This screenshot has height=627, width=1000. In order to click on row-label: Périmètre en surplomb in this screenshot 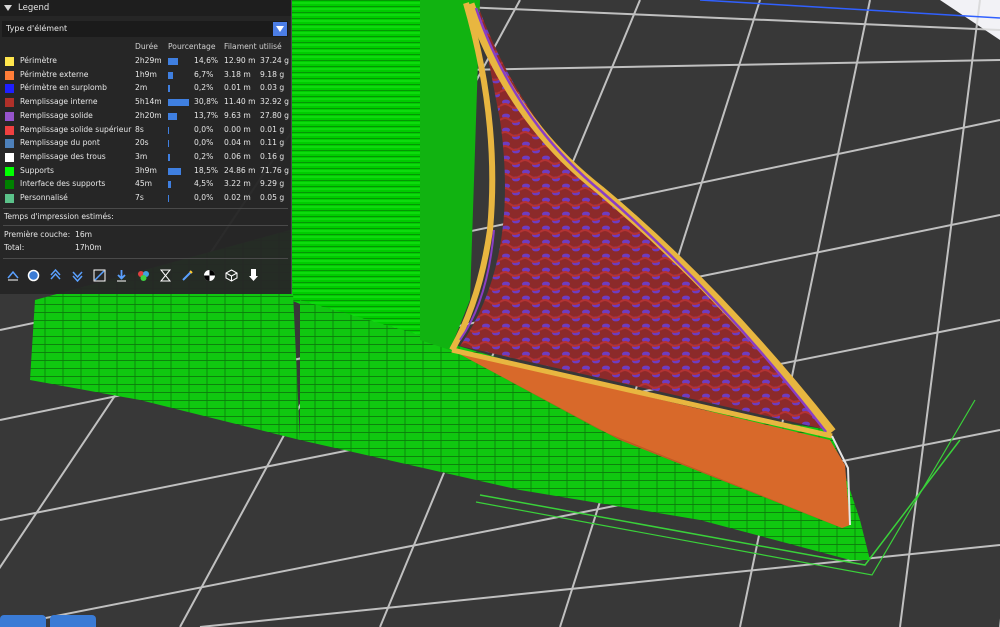, I will do `click(63, 88)`.